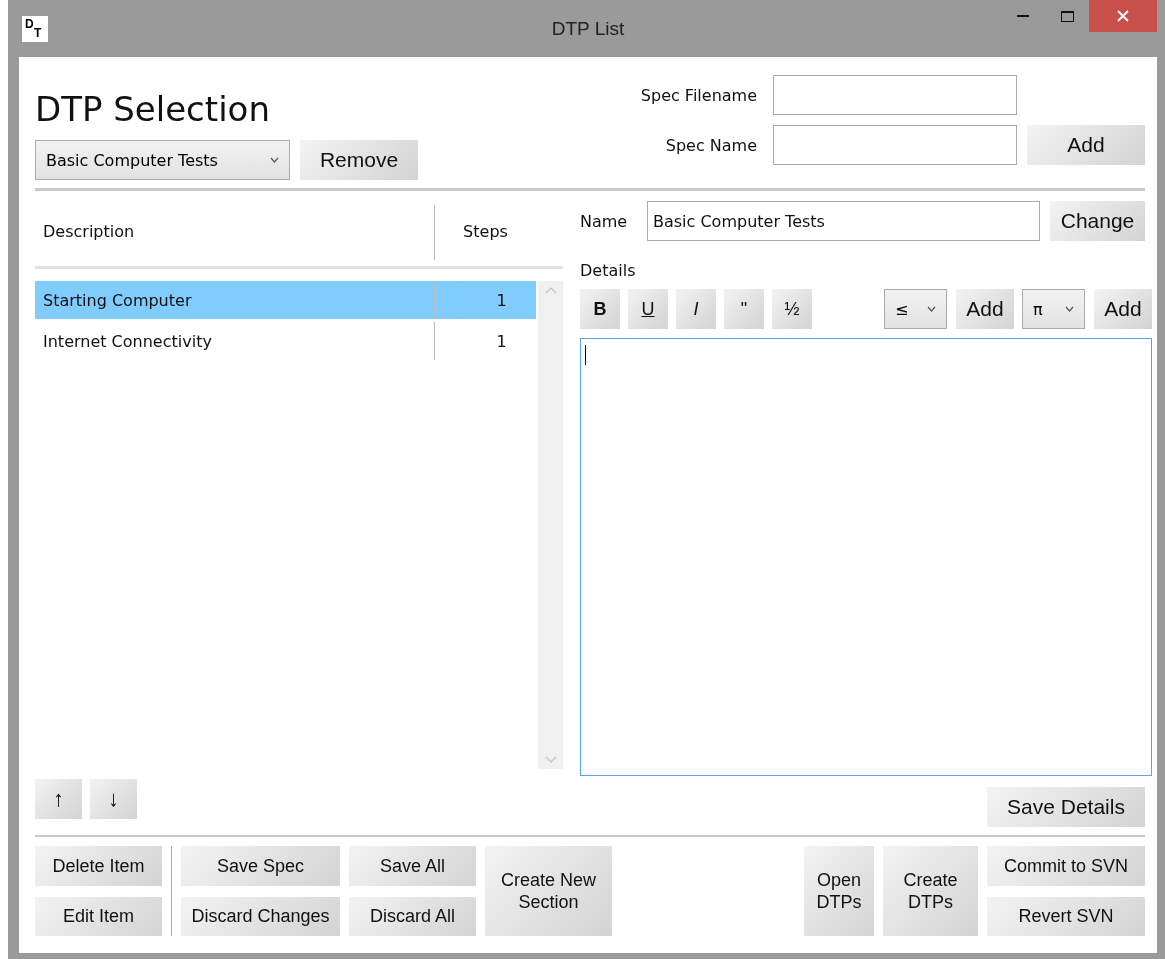 The width and height of the screenshot is (1165, 959). What do you see at coordinates (1067, 16) in the screenshot?
I see `maximize-icon` at bounding box center [1067, 16].